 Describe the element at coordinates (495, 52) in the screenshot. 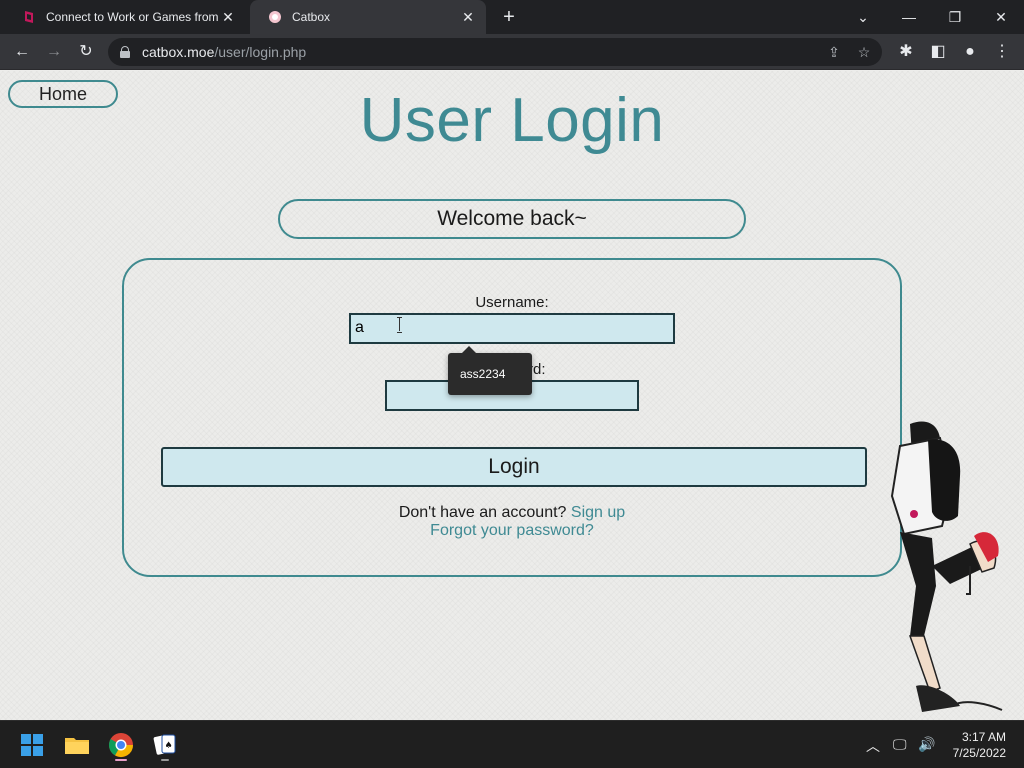

I see `address-bar: catbox.moe/user/login.php ⇪ ☆` at that location.